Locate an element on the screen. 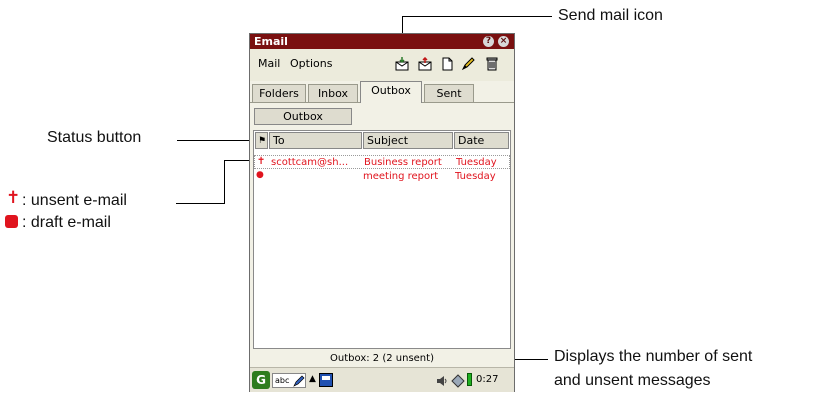  taskbar: G abc ▲ 0:27 is located at coordinates (382, 379).